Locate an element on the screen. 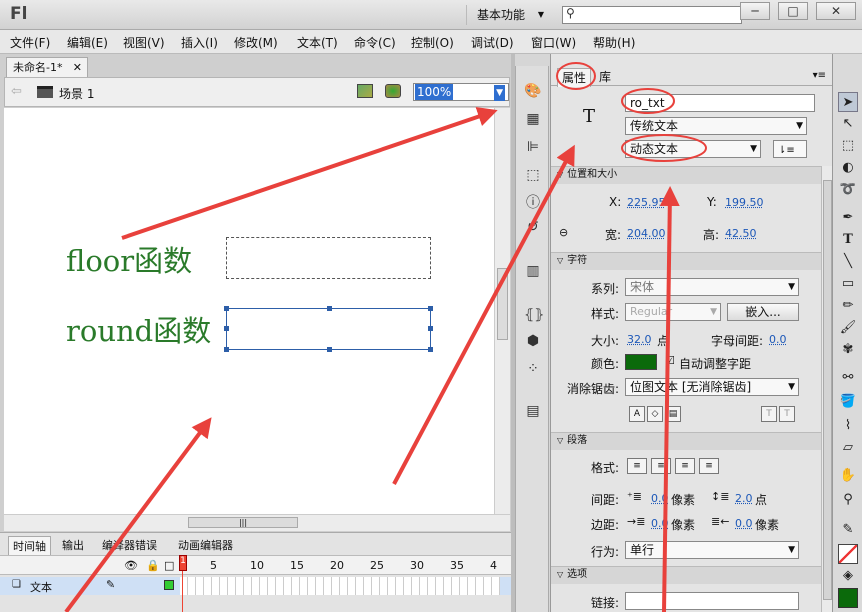 The height and width of the screenshot is (612, 862). section-options: ▽ 选项 is located at coordinates (686, 575).